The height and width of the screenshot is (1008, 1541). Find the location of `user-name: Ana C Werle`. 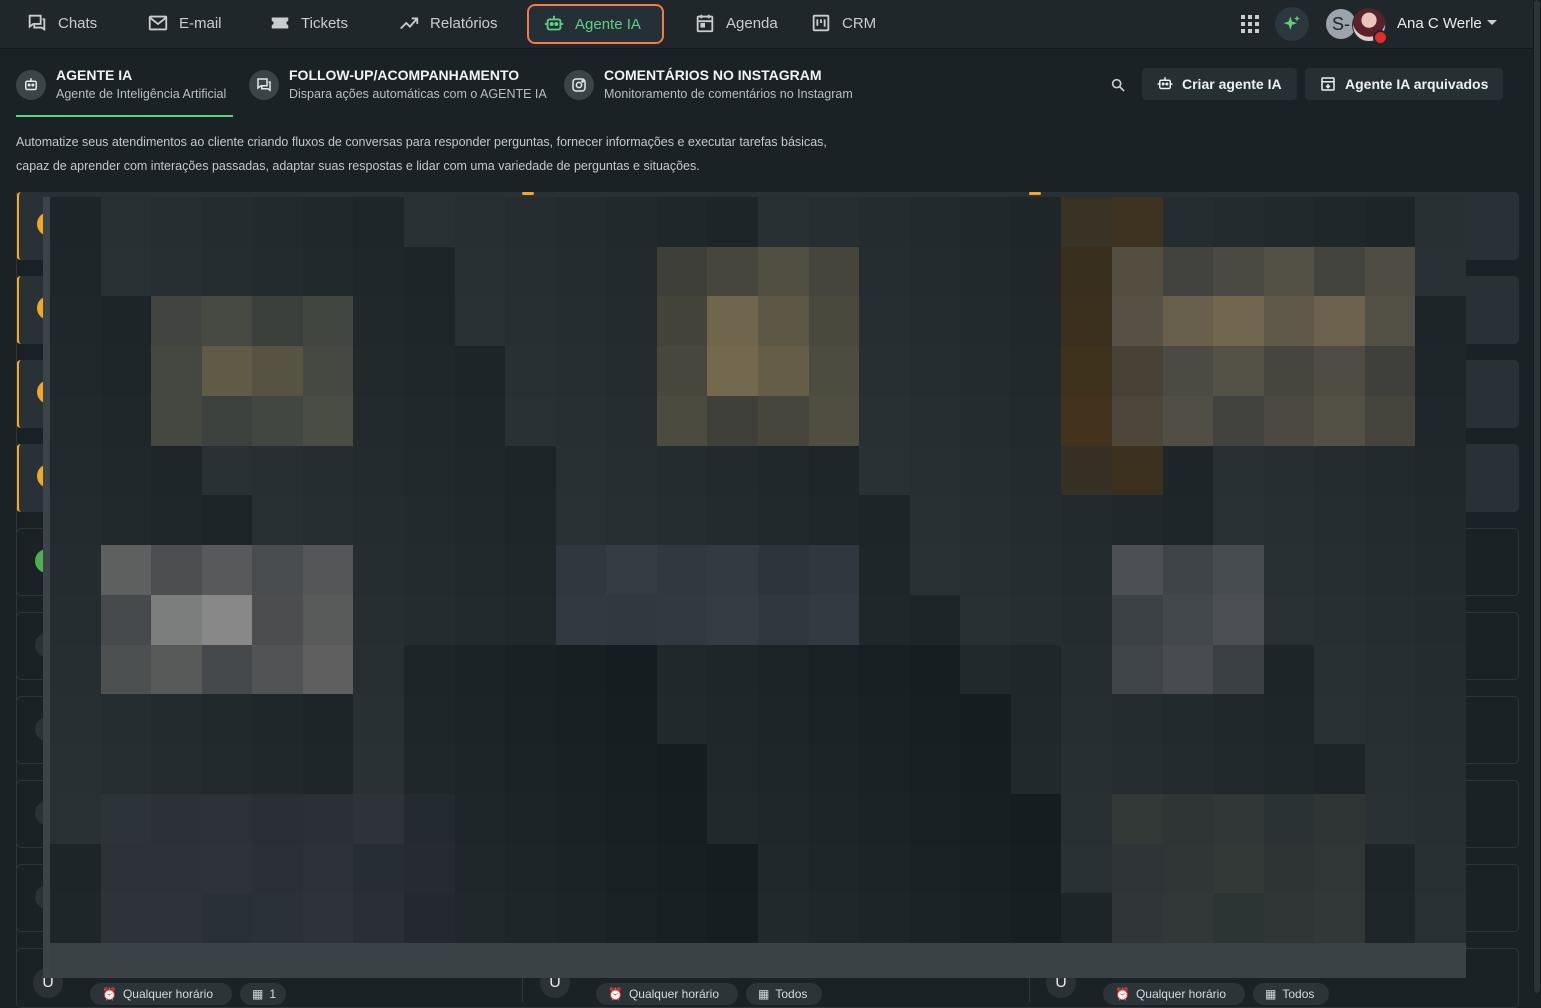

user-name: Ana C Werle is located at coordinates (1439, 23).